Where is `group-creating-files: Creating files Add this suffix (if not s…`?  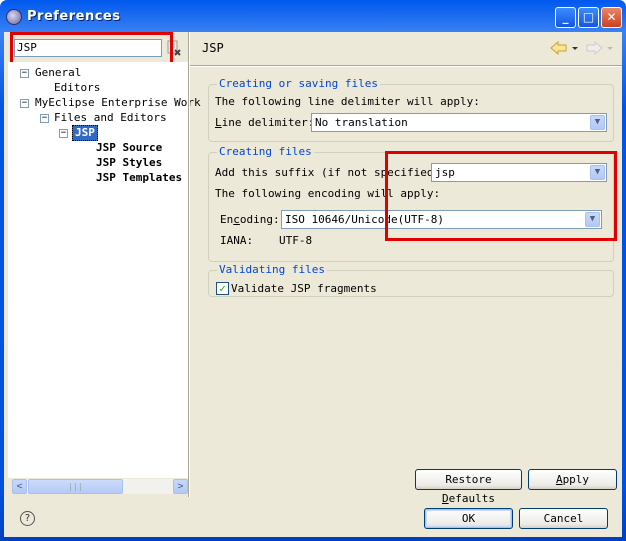 group-creating-files: Creating files Add this suffix (if not s… is located at coordinates (411, 203).